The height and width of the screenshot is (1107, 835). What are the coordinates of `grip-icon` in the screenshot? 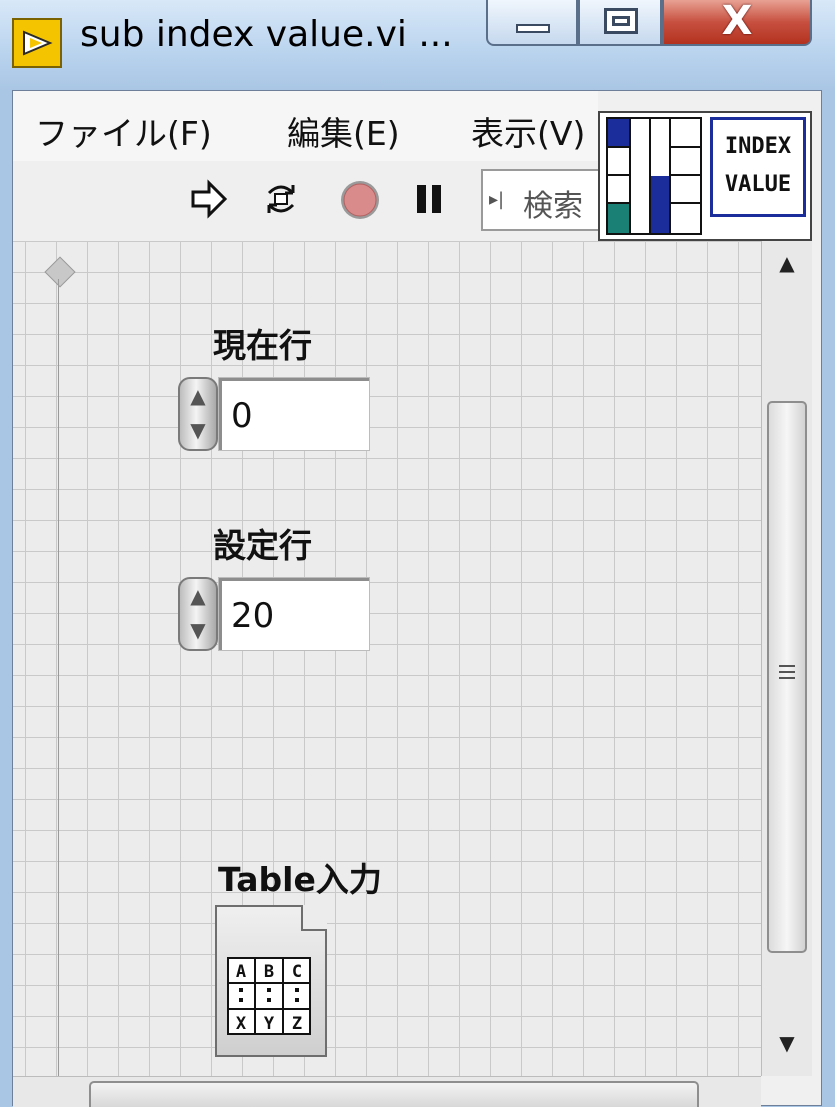 It's located at (787, 674).